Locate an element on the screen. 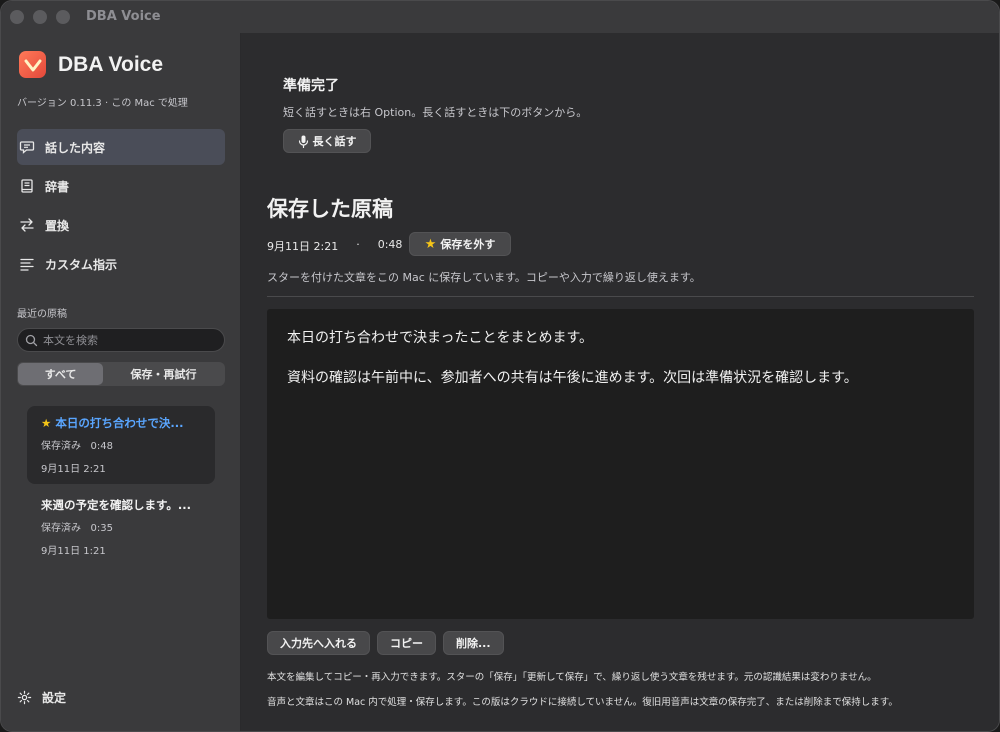 This screenshot has width=1000, height=732. settings-button: 設定 is located at coordinates (41, 697).